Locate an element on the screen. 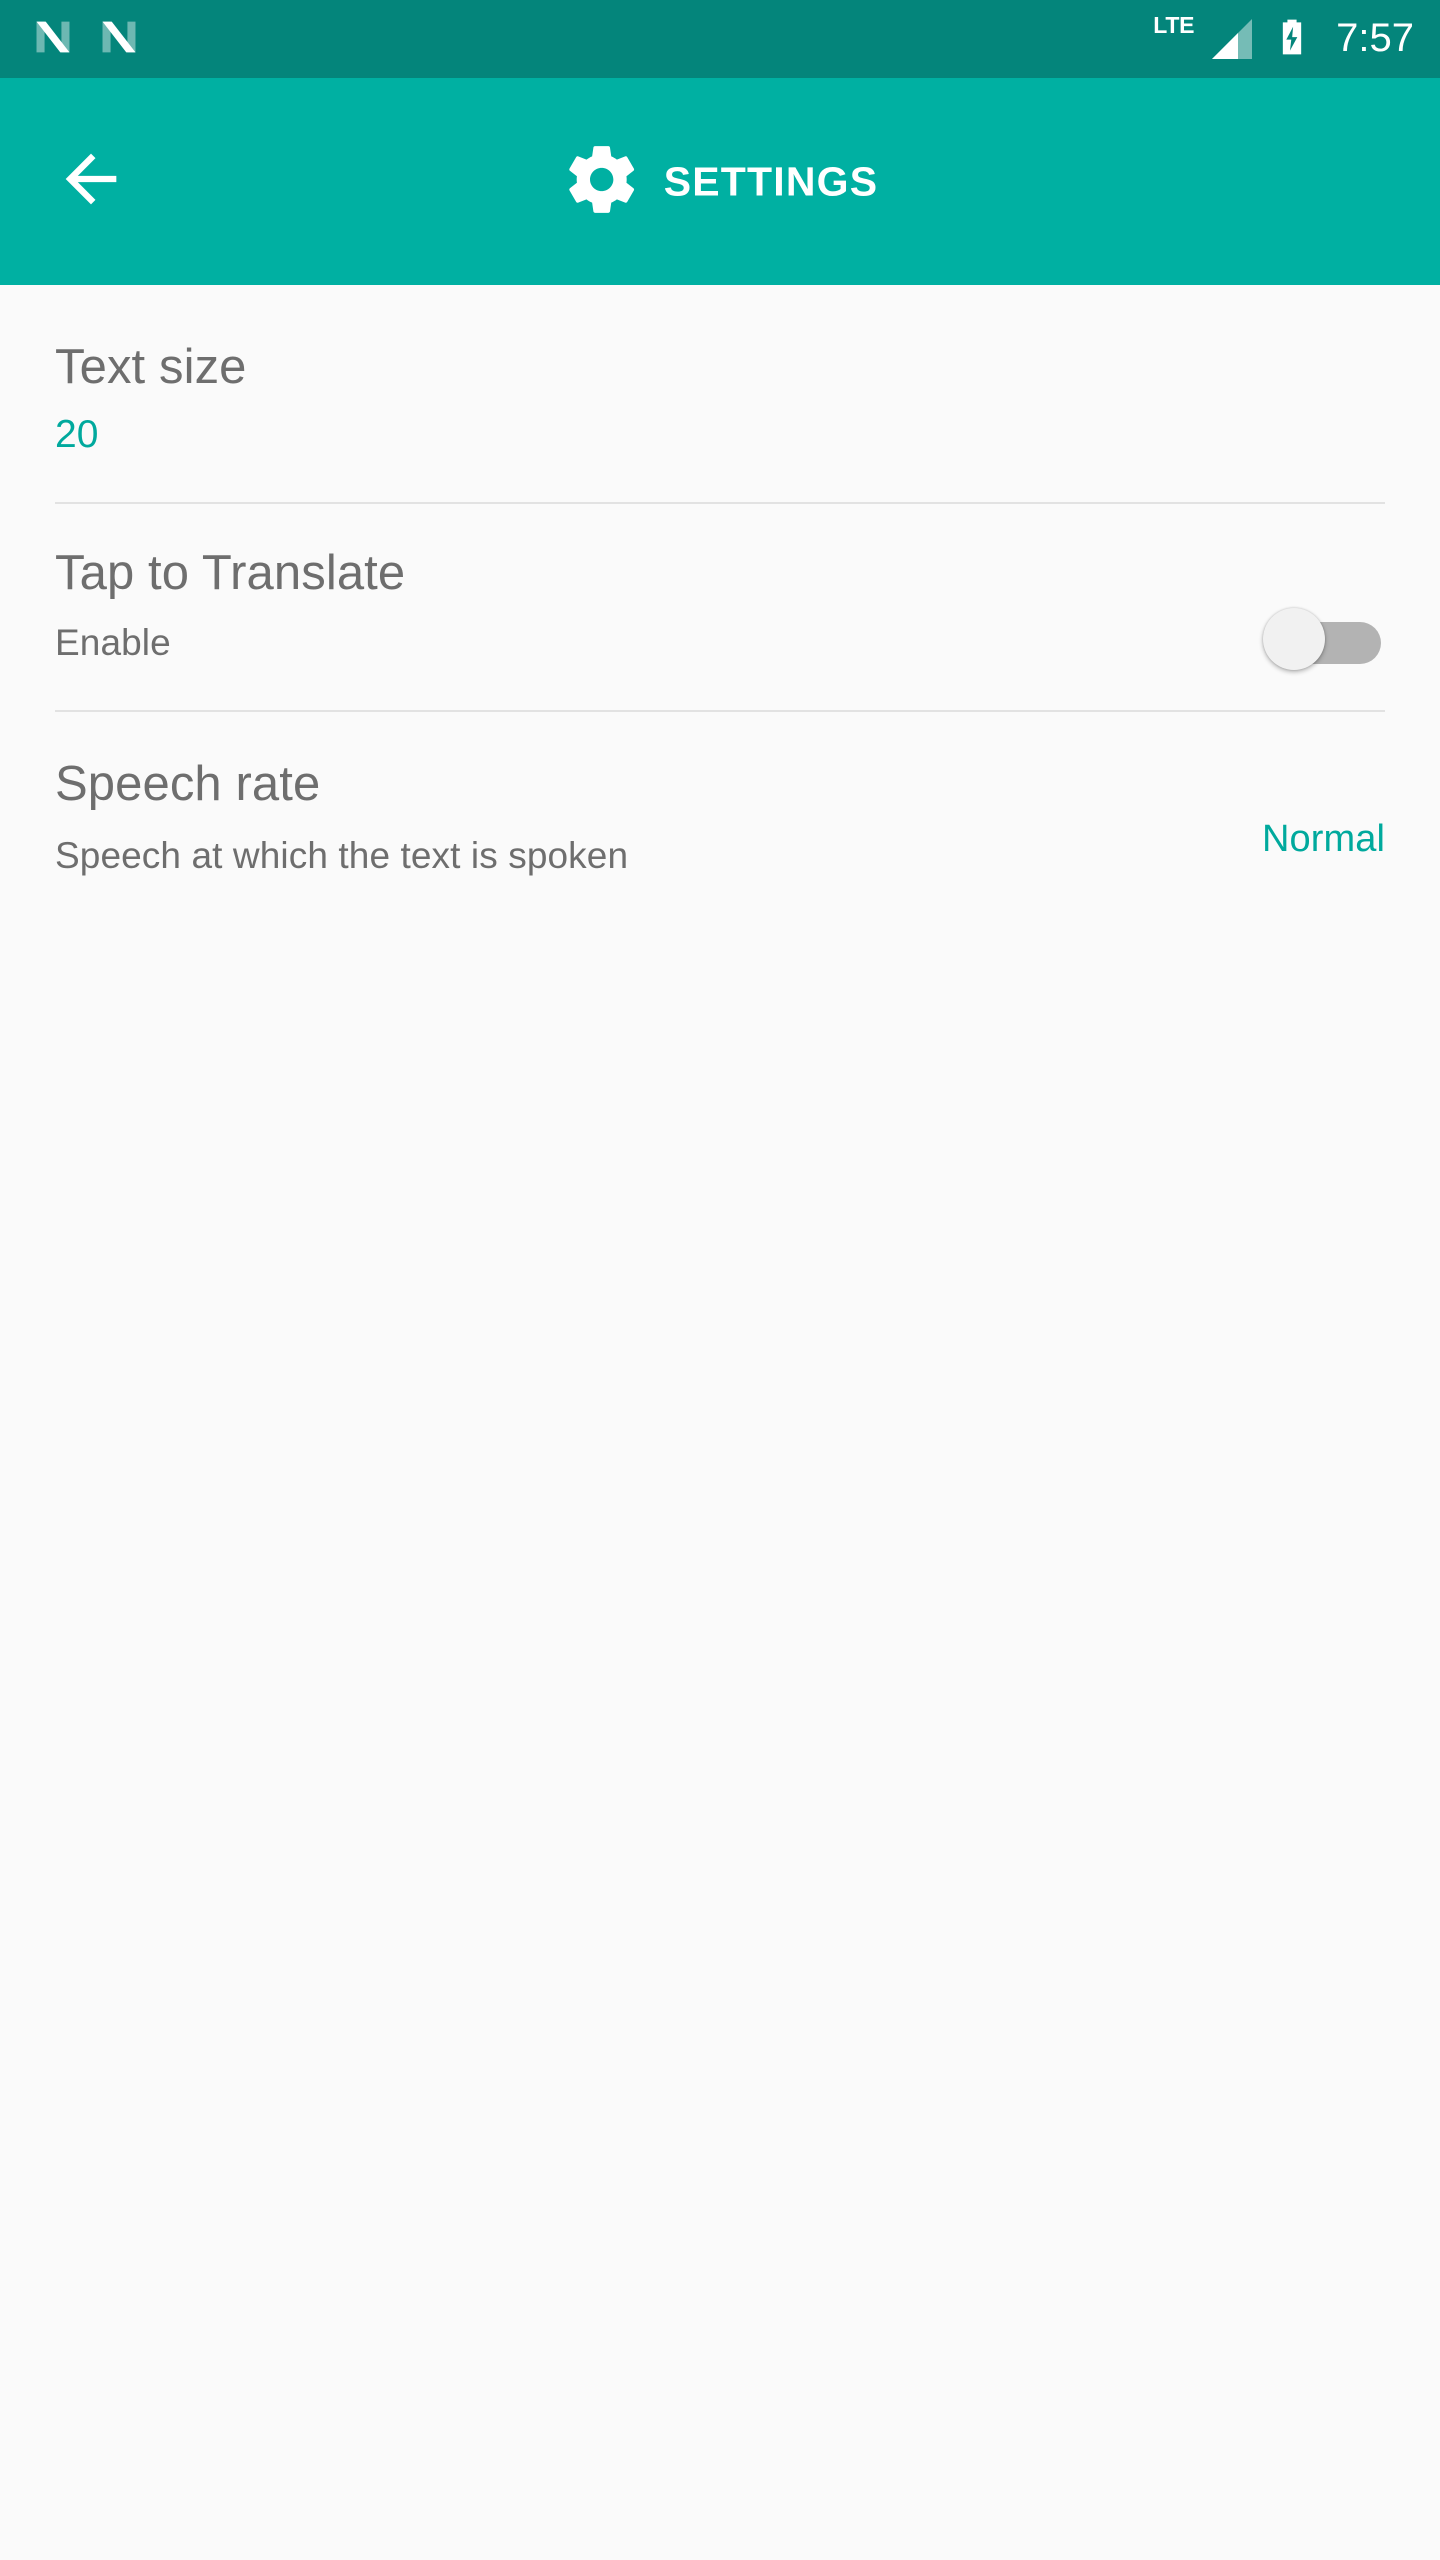 This screenshot has height=2560, width=1440. status-bar-clock: 7:57 is located at coordinates (1375, 37).